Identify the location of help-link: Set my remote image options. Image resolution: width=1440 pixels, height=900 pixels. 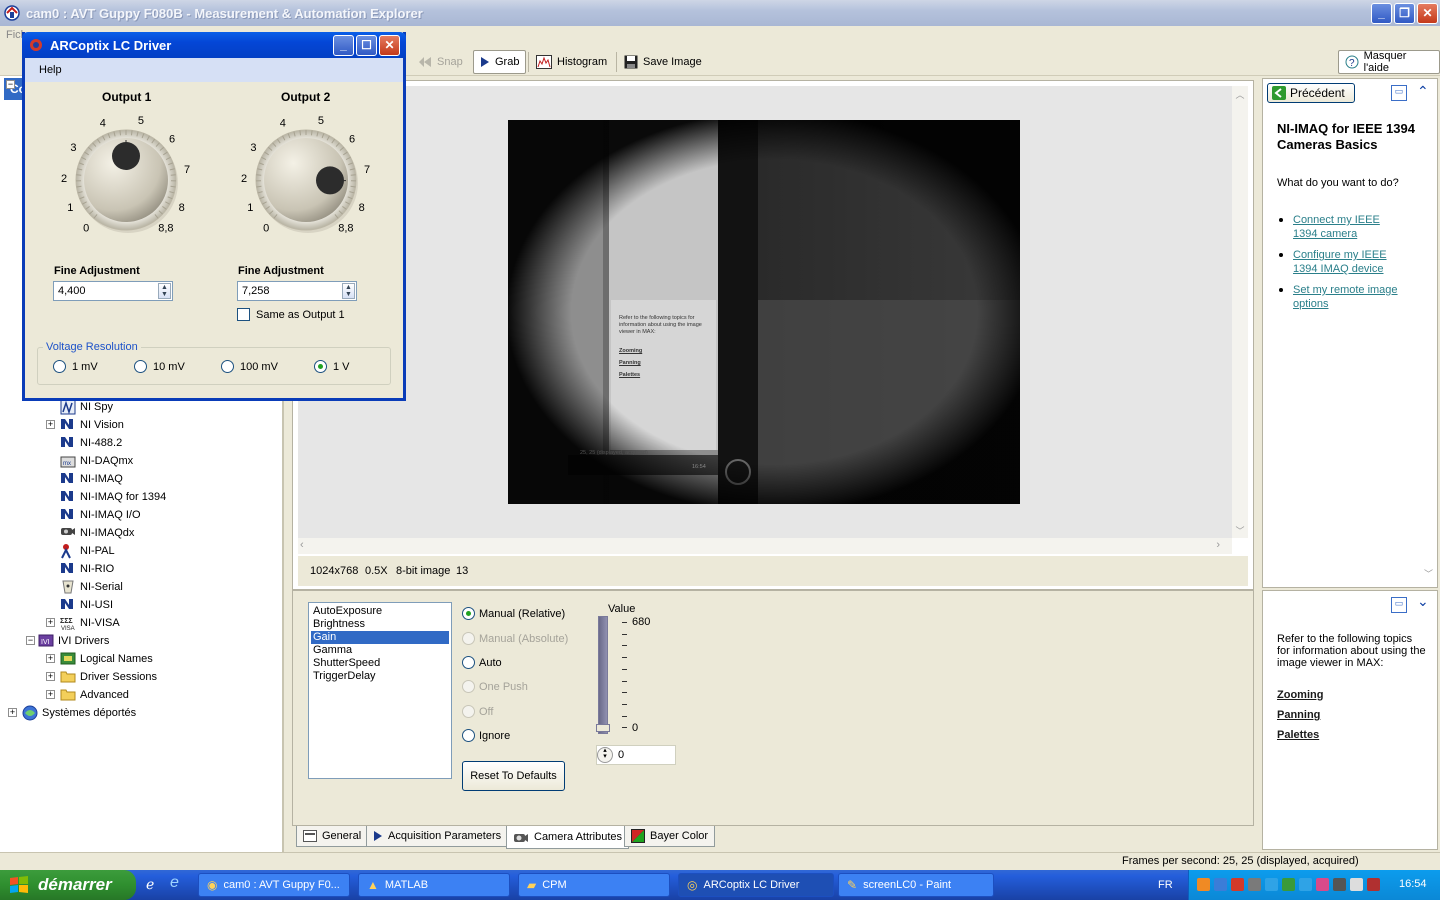
(1348, 297).